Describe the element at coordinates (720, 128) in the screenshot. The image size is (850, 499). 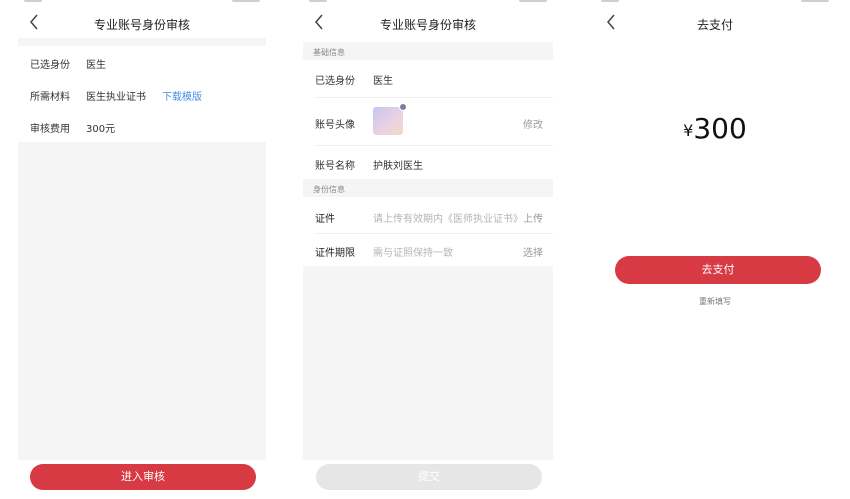
I see `amount-value: 300` at that location.